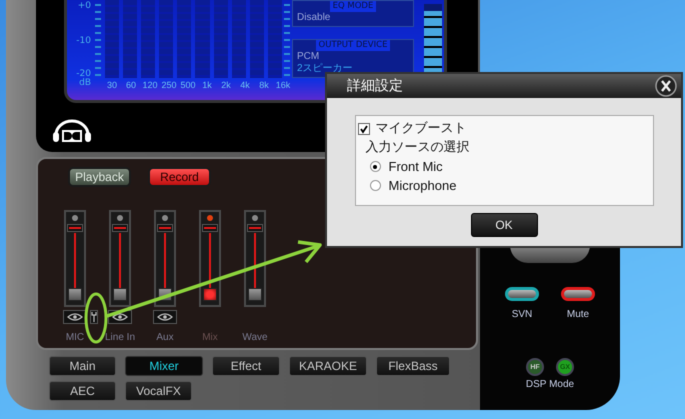 The width and height of the screenshot is (685, 419). Describe the element at coordinates (353, 6) in the screenshot. I see `eq-mode-label: EQ MODE` at that location.